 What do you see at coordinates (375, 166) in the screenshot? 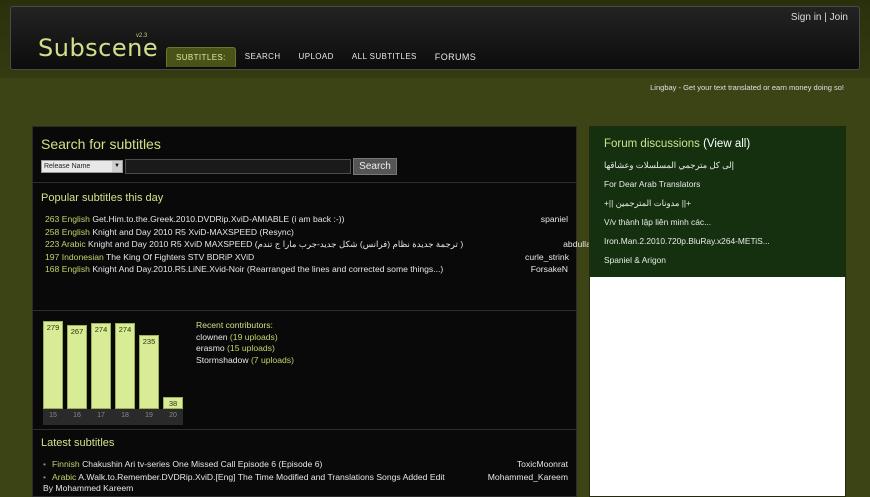
I see `search-button: Search` at bounding box center [375, 166].